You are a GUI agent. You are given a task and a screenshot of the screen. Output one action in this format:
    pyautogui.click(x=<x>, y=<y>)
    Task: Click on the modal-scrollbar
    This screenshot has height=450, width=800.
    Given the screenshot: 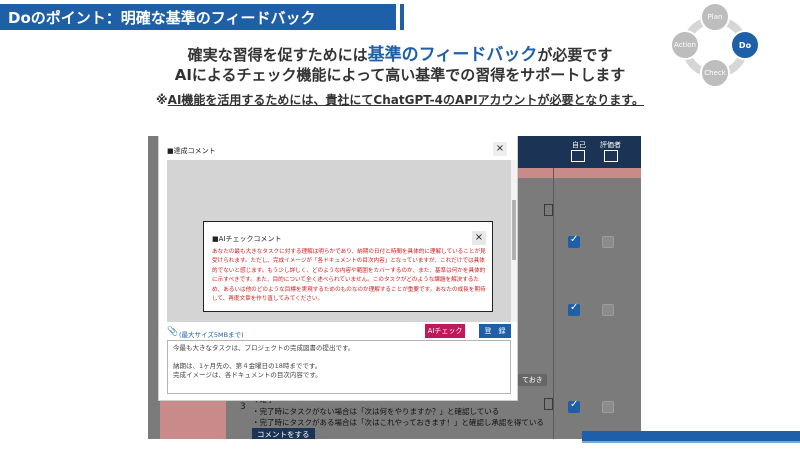 What is the action you would take?
    pyautogui.click(x=514, y=241)
    